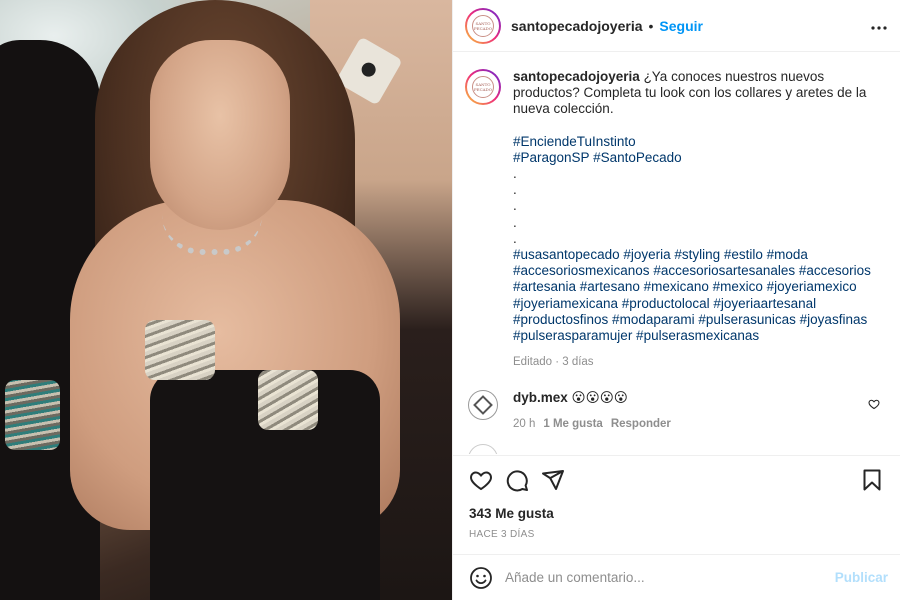 Image resolution: width=900 pixels, height=600 pixels. What do you see at coordinates (681, 26) in the screenshot?
I see `follow-button: Seguir` at bounding box center [681, 26].